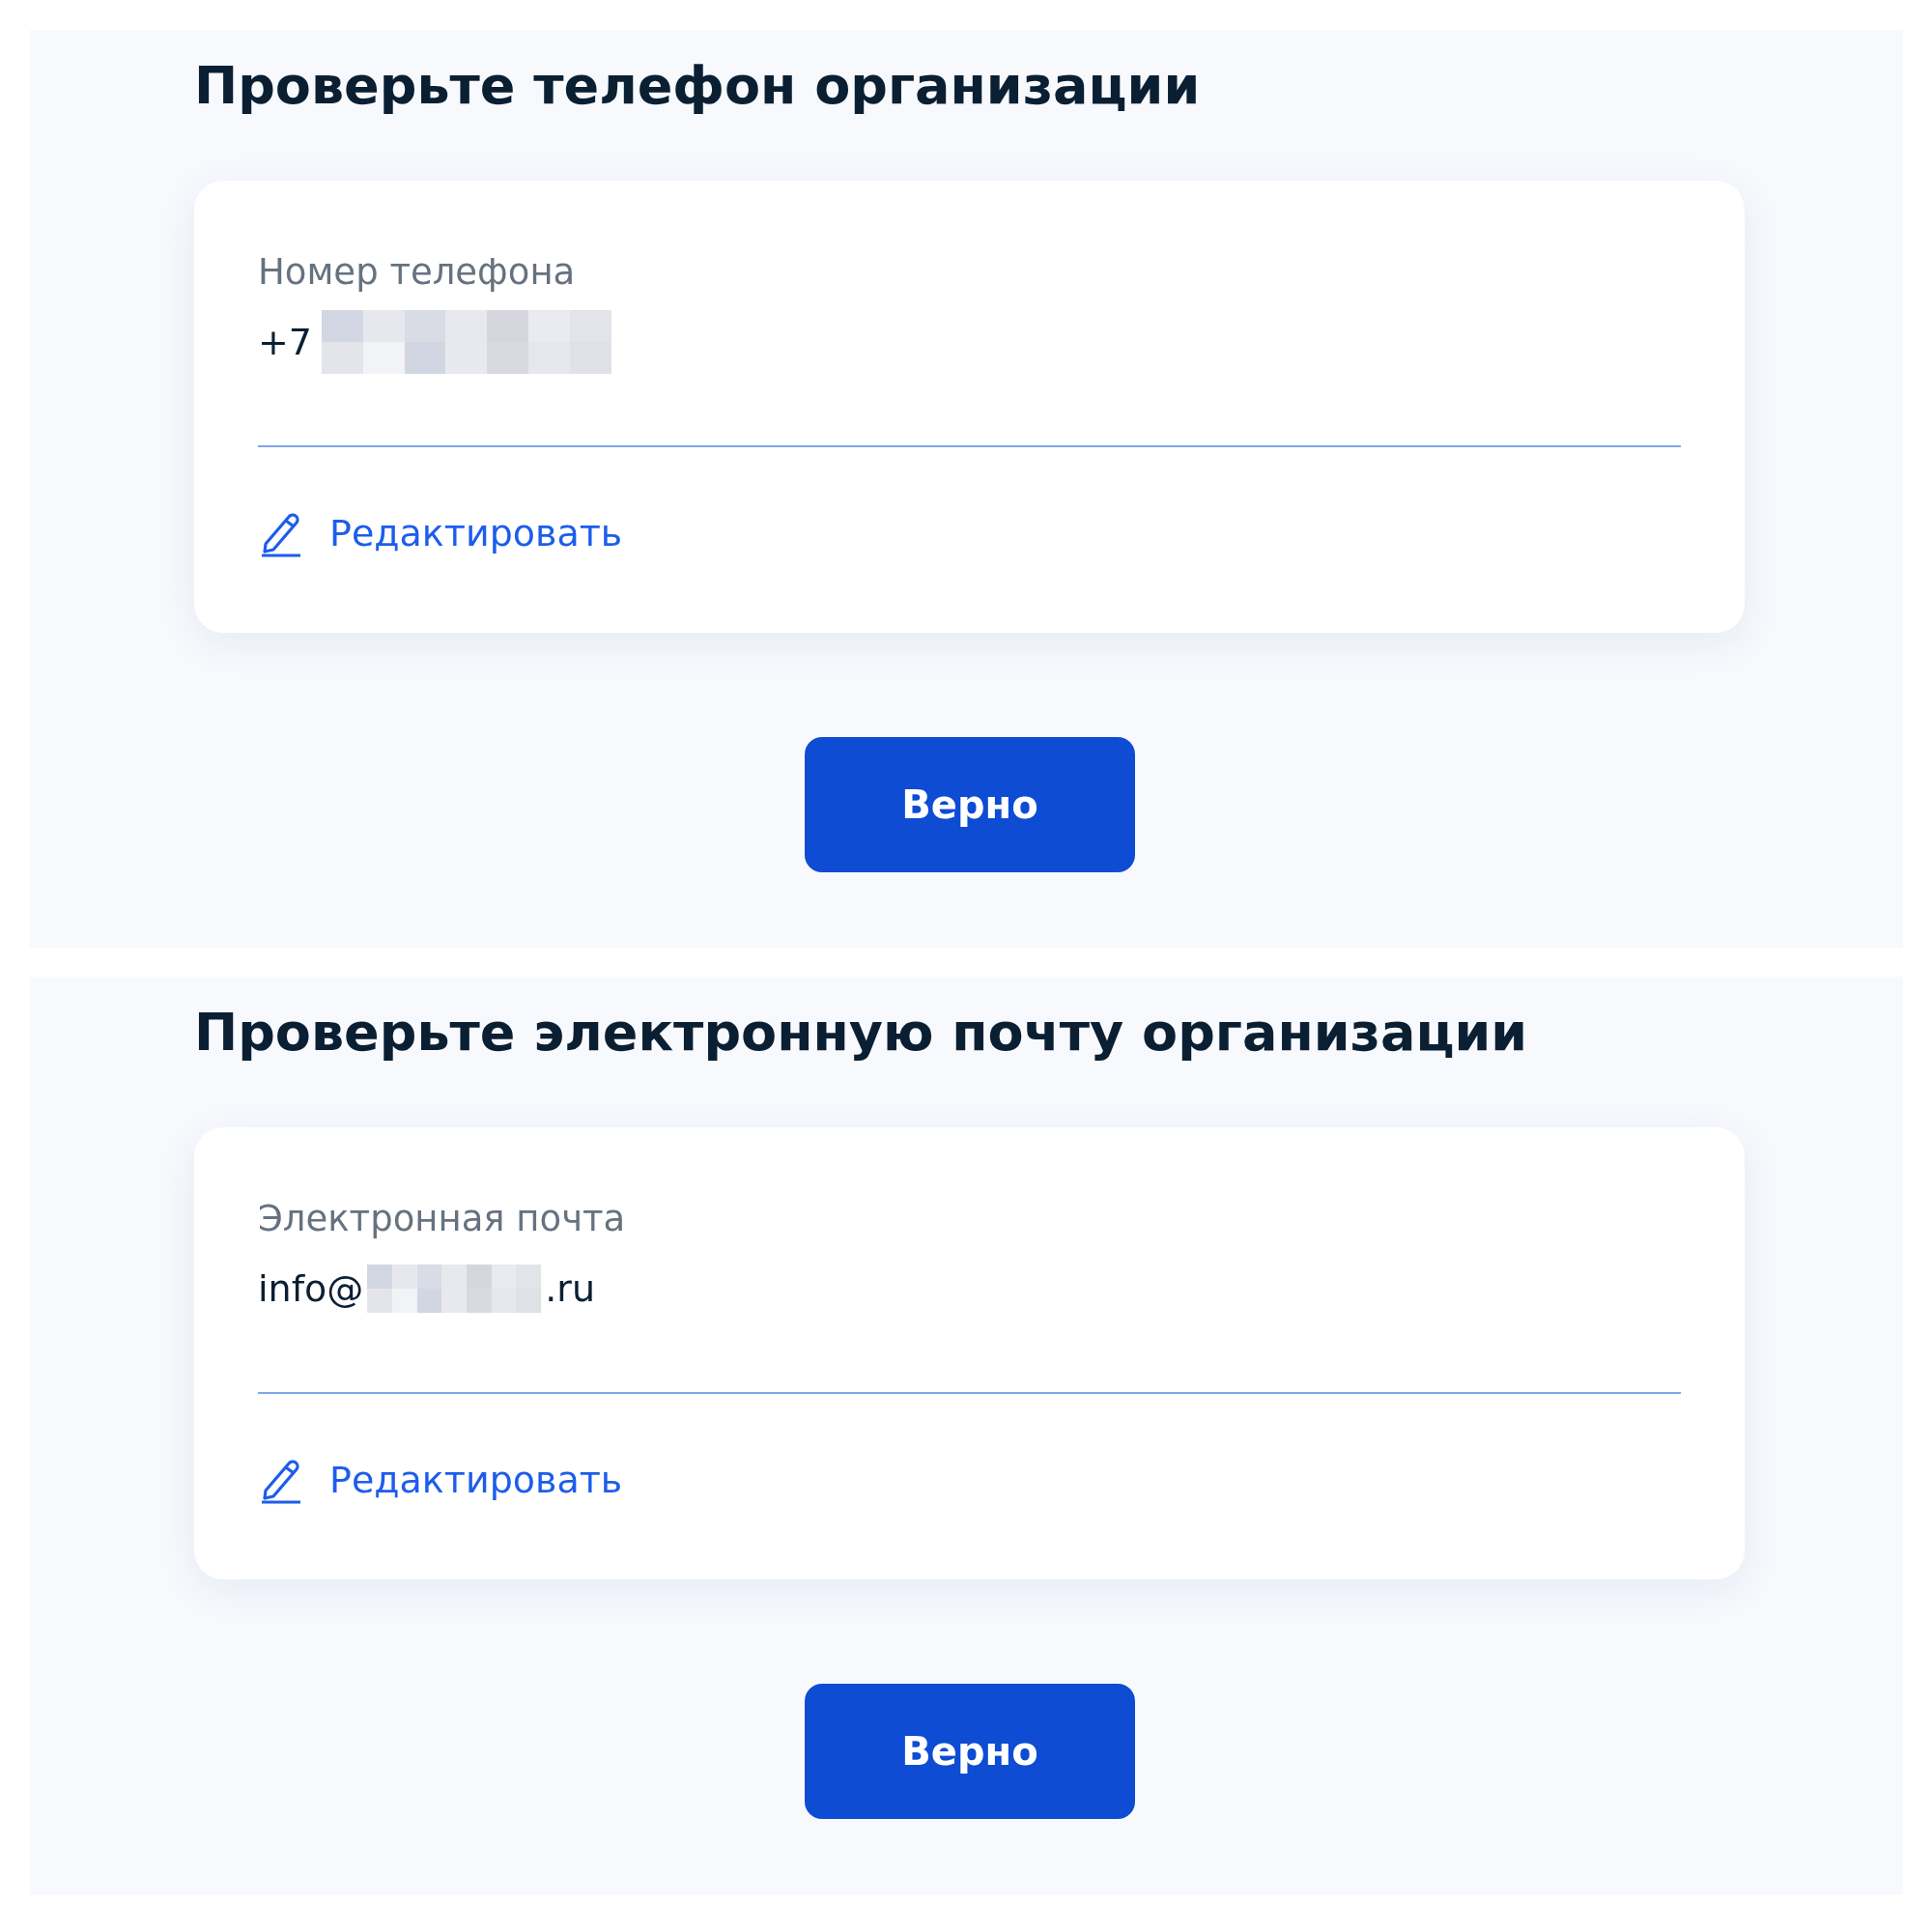 The height and width of the screenshot is (1932, 1932). Describe the element at coordinates (285, 342) in the screenshot. I see `field-value: +7` at that location.